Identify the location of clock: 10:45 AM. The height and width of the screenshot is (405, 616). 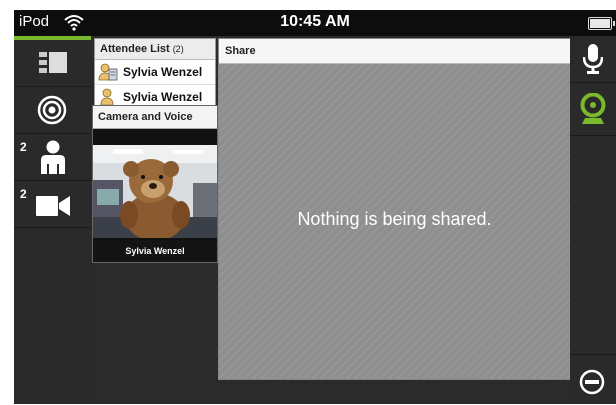
(315, 21).